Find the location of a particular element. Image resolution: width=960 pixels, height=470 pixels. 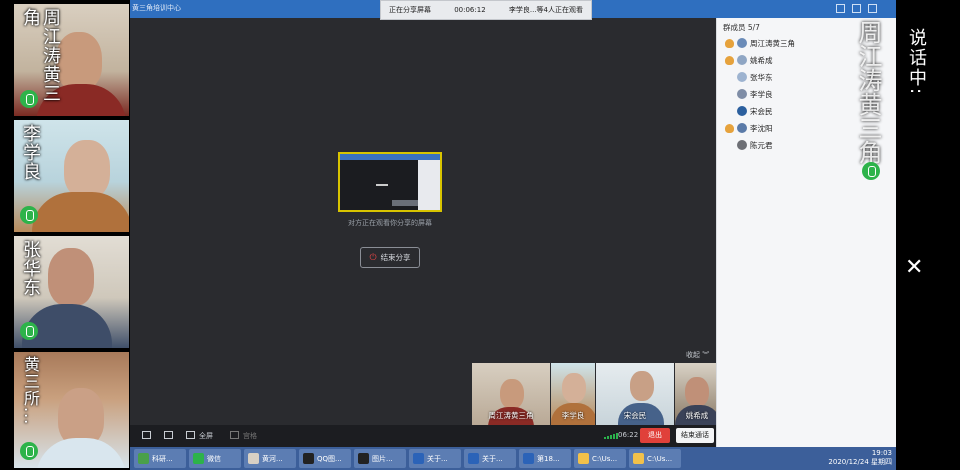

fullscreen-icon is located at coordinates (190, 435).